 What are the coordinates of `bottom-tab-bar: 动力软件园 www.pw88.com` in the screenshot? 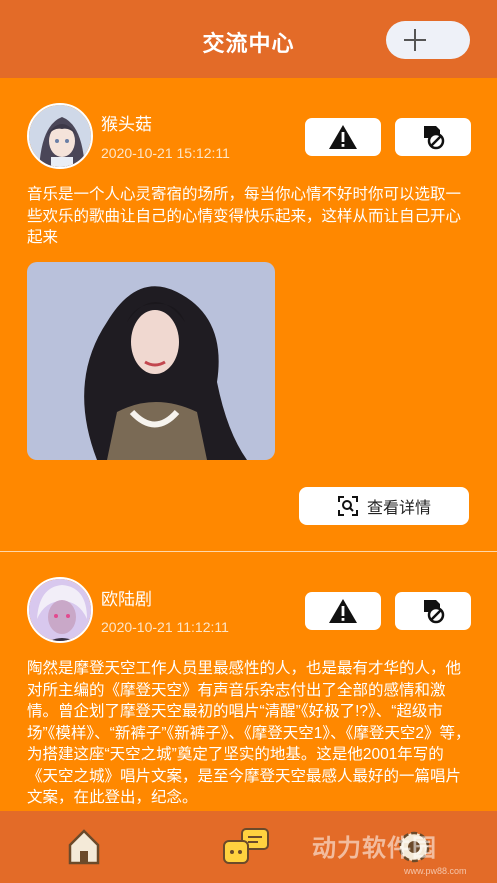 It's located at (248, 847).